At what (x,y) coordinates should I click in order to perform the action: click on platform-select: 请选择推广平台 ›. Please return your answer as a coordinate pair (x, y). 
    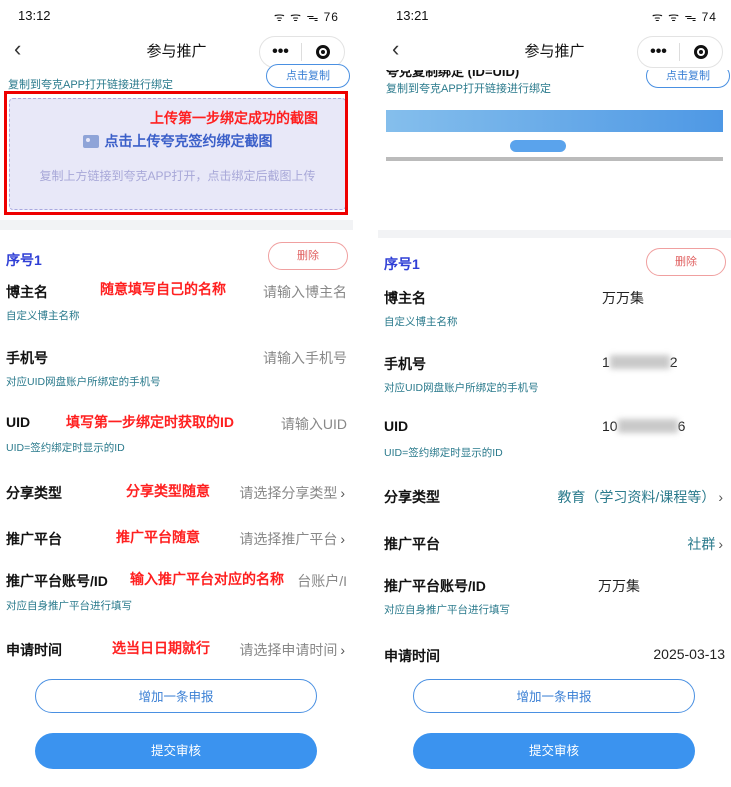
    Looking at the image, I should click on (292, 539).